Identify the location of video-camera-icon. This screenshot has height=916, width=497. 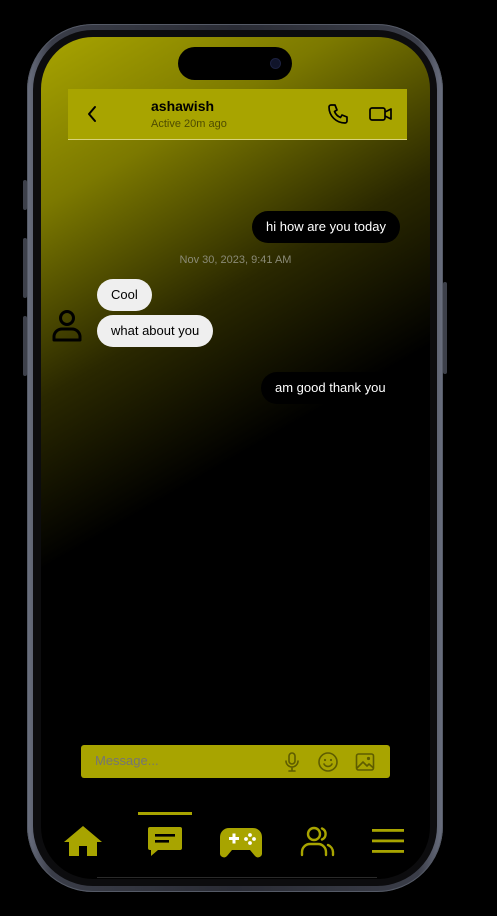
(380, 114).